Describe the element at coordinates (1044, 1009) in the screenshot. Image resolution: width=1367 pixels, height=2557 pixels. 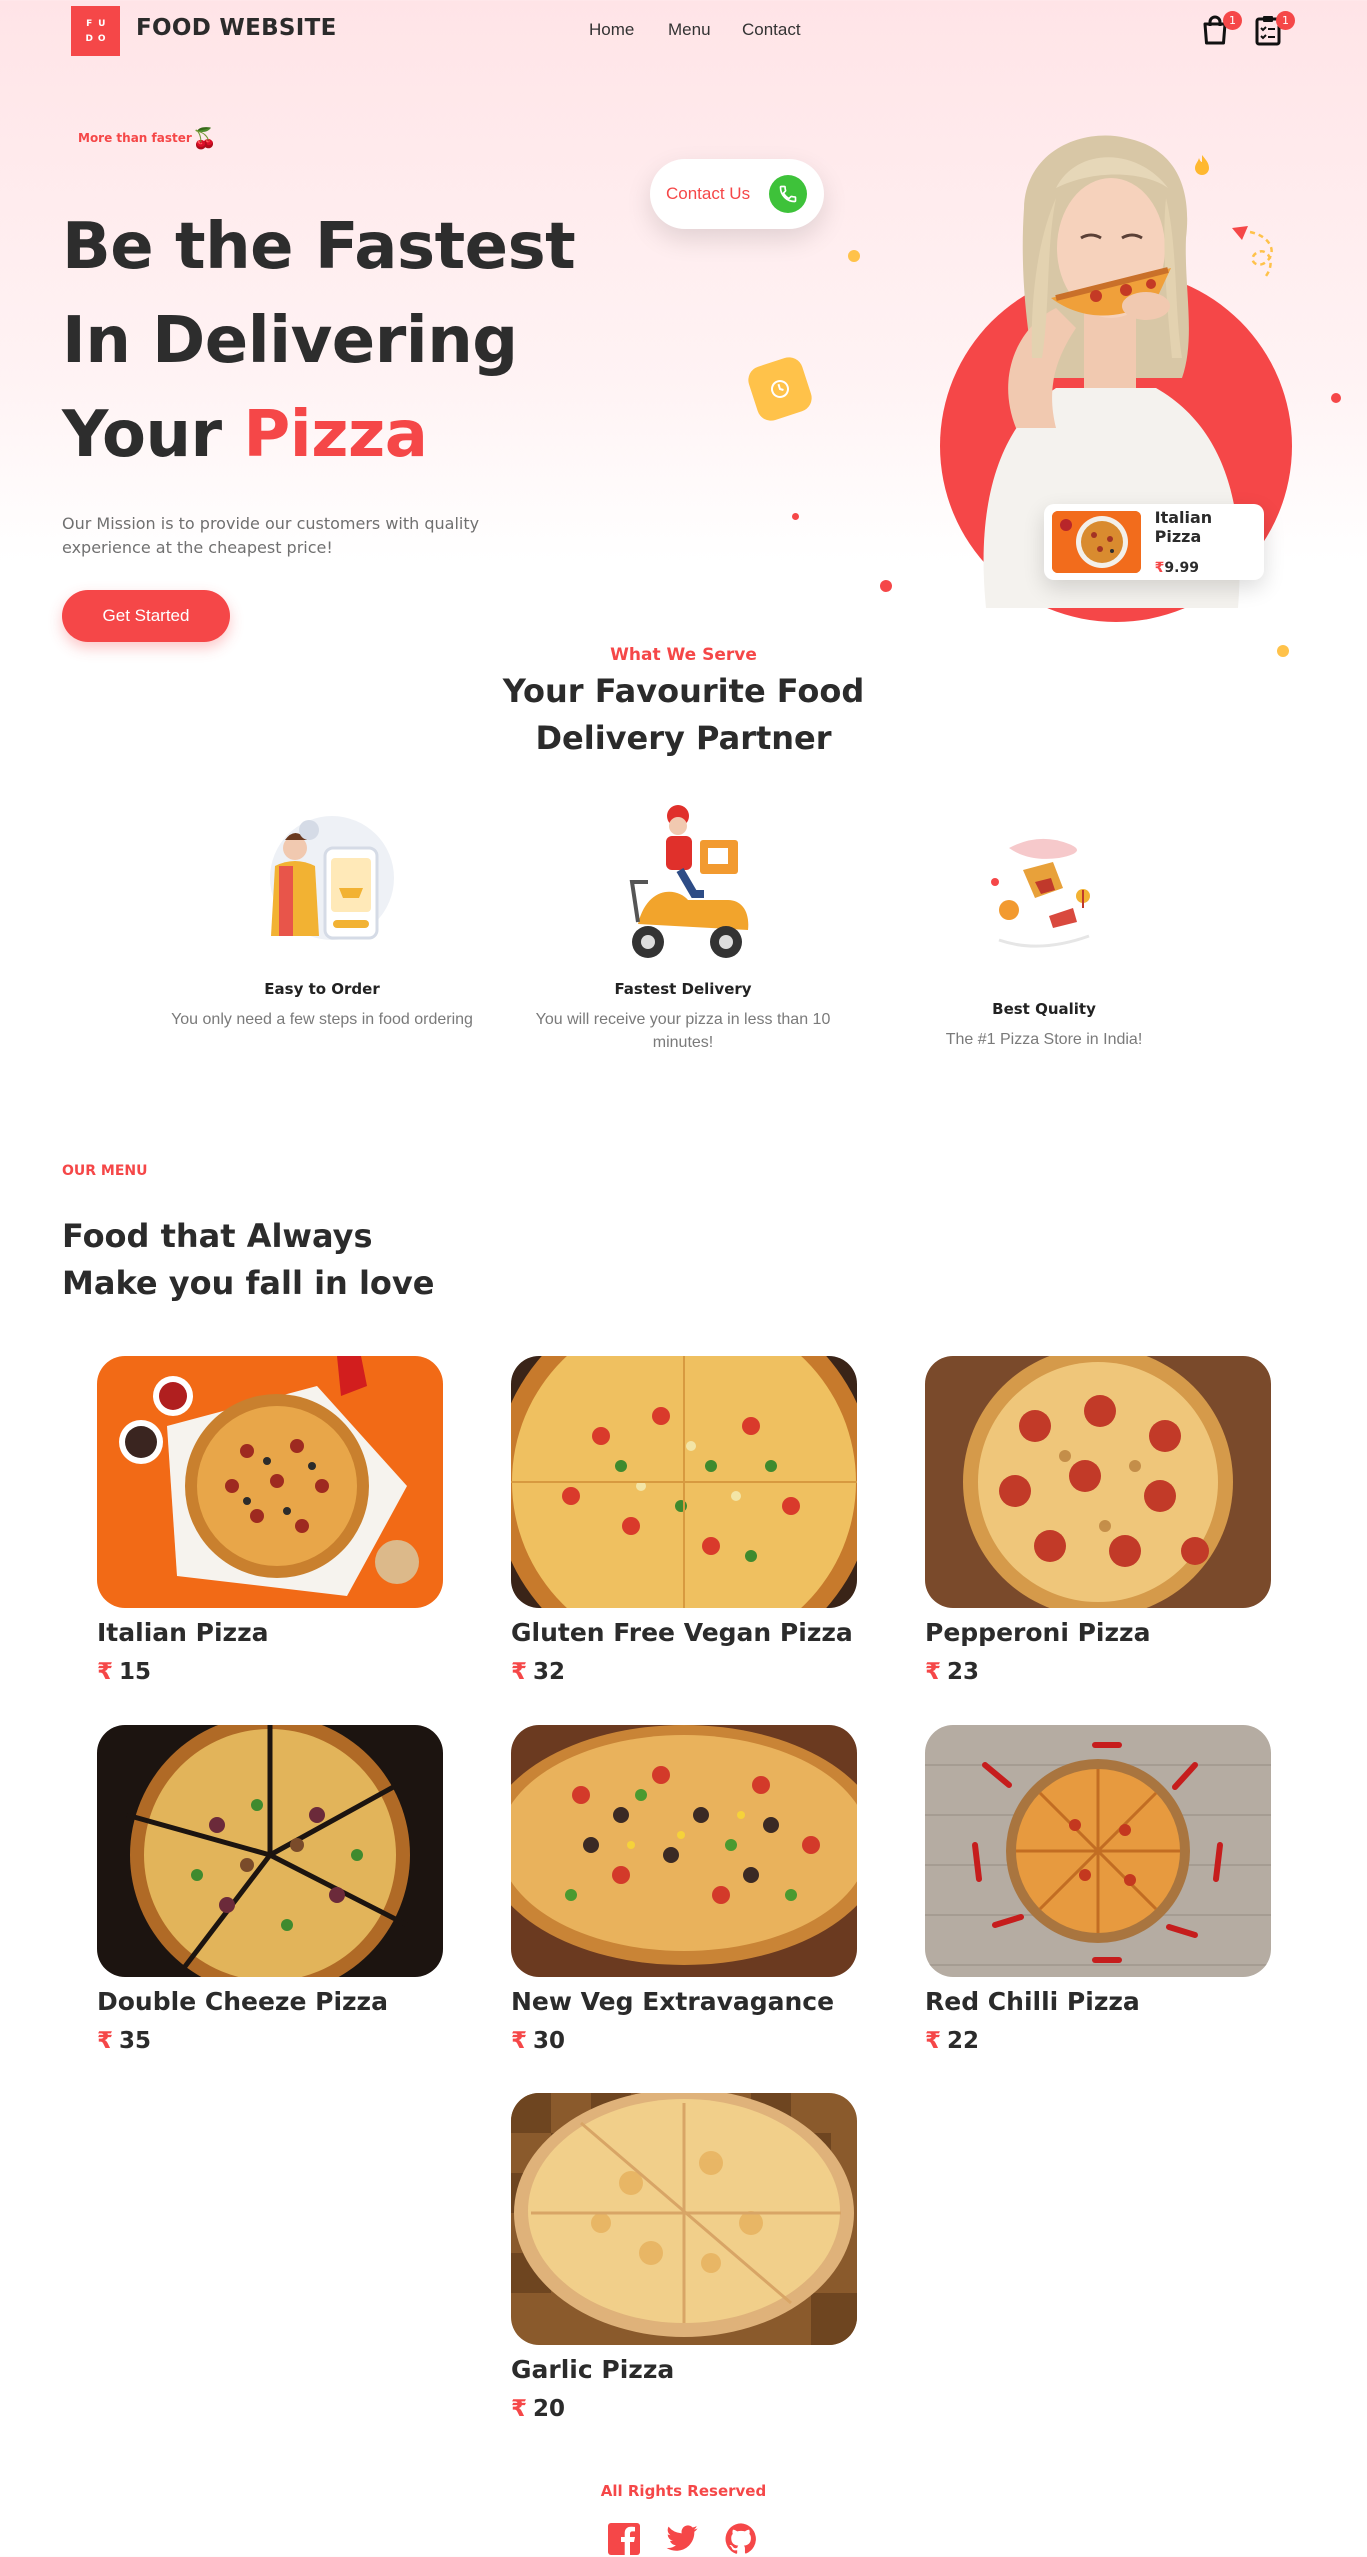
I see `feature-title: Best Quality` at that location.